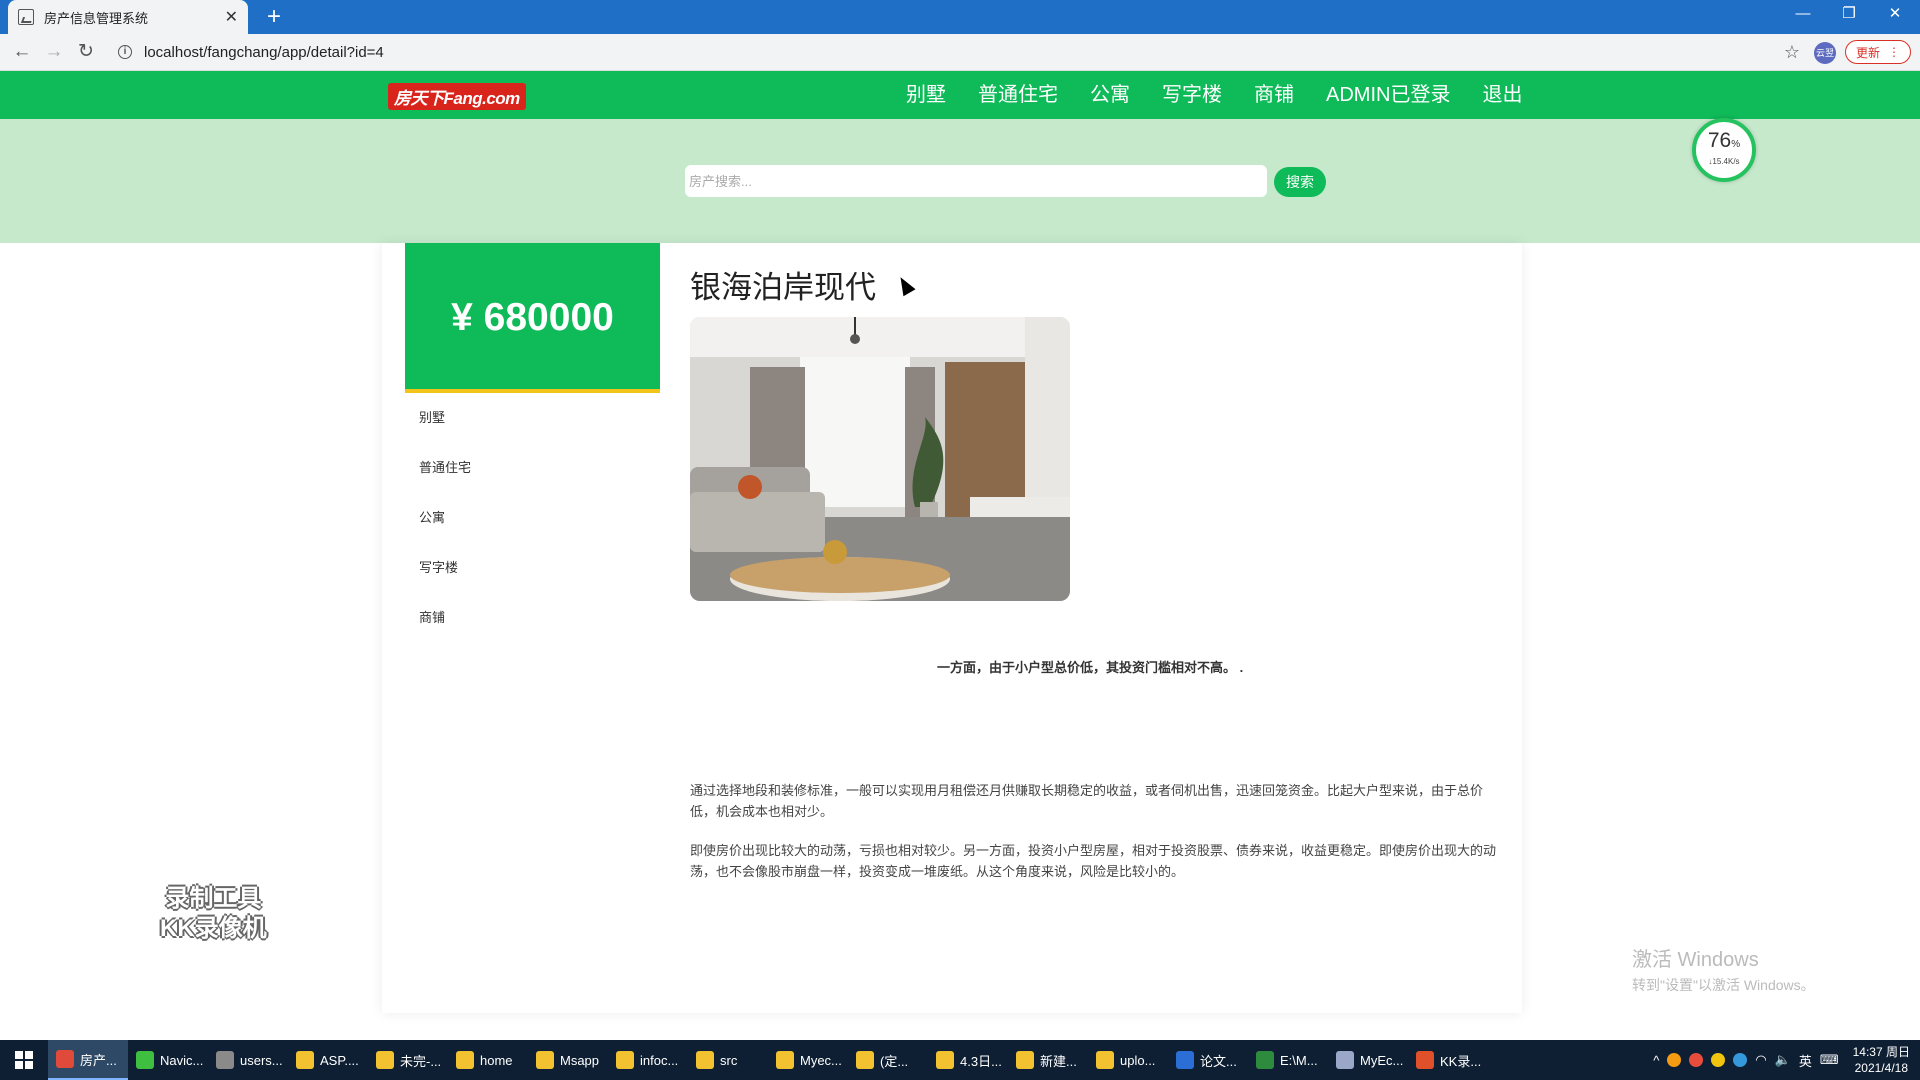 The width and height of the screenshot is (1920, 1080). What do you see at coordinates (1502, 95) in the screenshot?
I see `menu-logout: 退出` at bounding box center [1502, 95].